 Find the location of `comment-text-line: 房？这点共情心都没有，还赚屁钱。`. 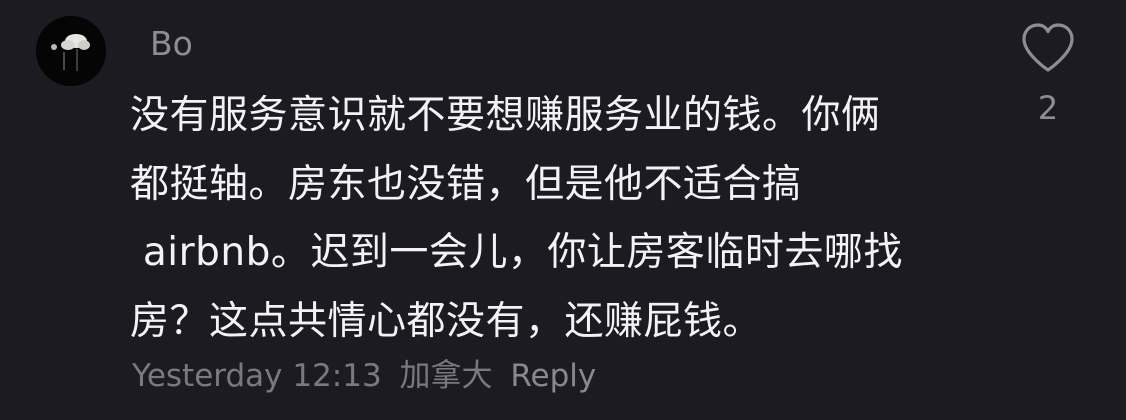

comment-text-line: 房？这点共情心都没有，还赚屁钱。 is located at coordinates (446, 321).